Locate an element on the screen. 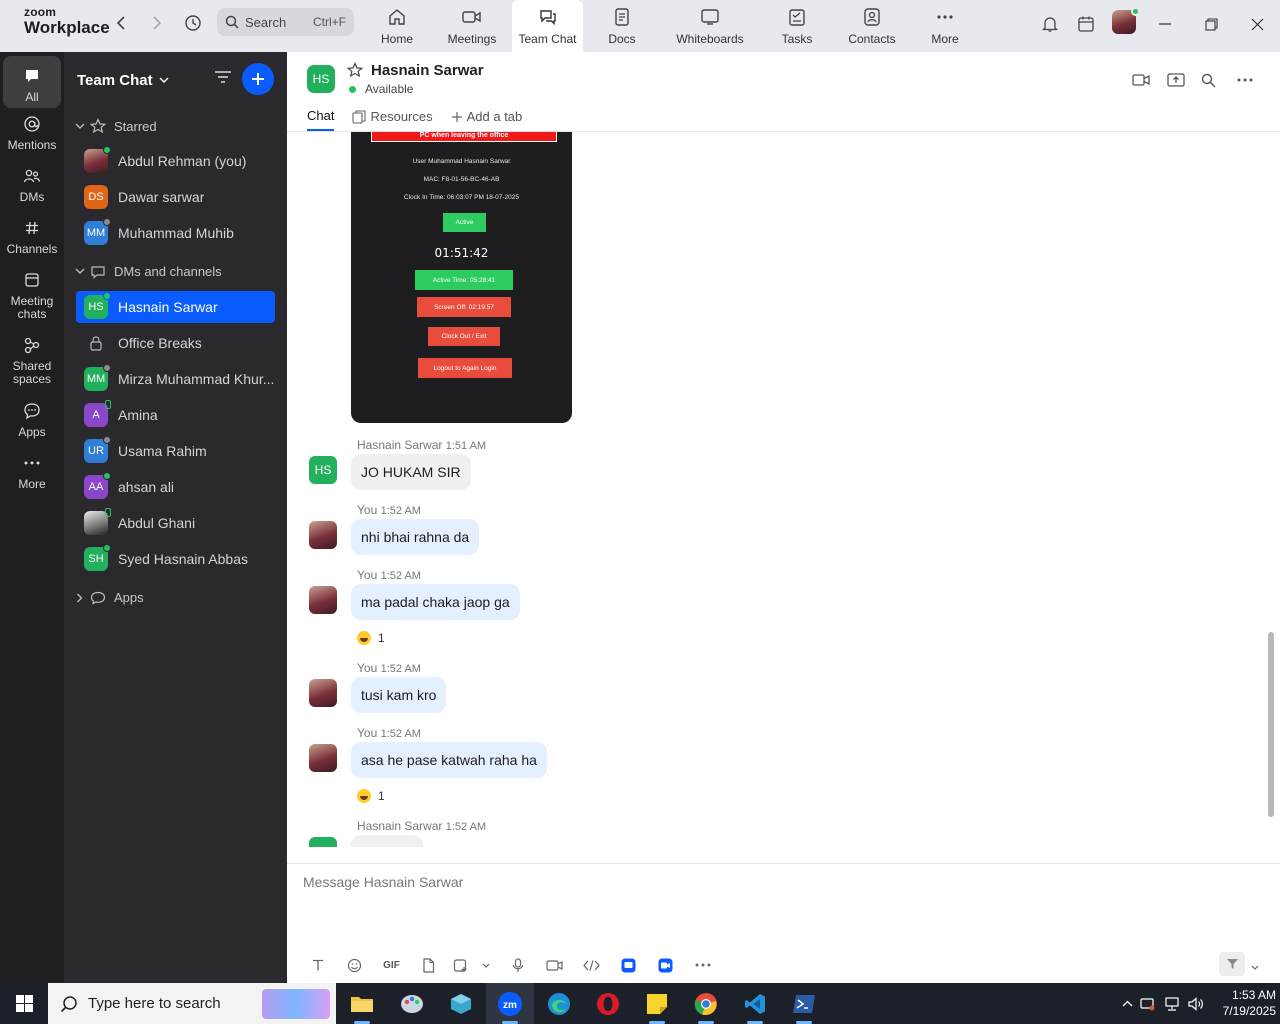  powershell-icon is located at coordinates (804, 1003).